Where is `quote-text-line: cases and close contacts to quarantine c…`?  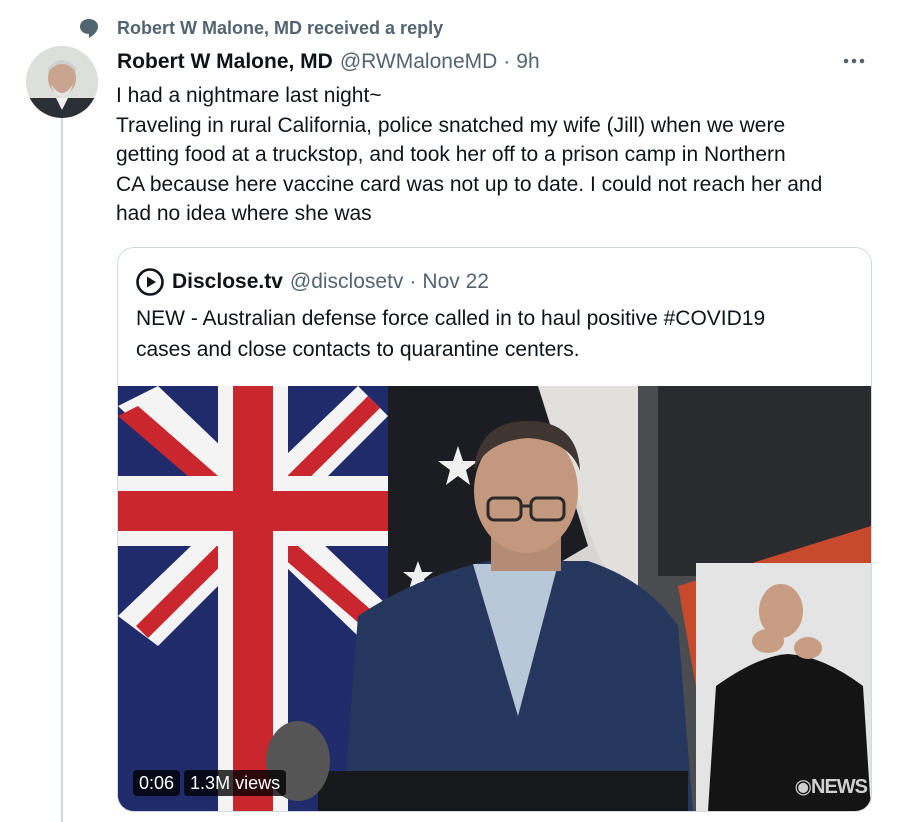
quote-text-line: cases and close contacts to quarantine c… is located at coordinates (358, 349).